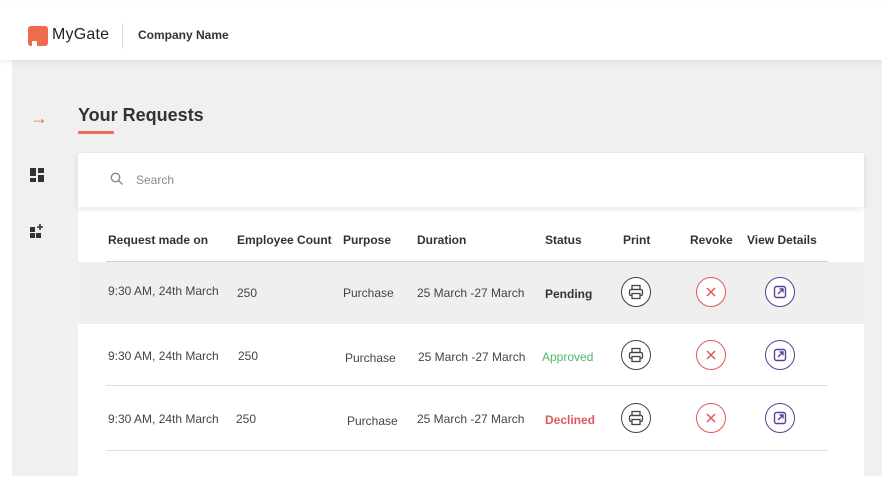 This screenshot has width=882, height=488. What do you see at coordinates (81, 34) in the screenshot?
I see `logo-text: MyGate` at bounding box center [81, 34].